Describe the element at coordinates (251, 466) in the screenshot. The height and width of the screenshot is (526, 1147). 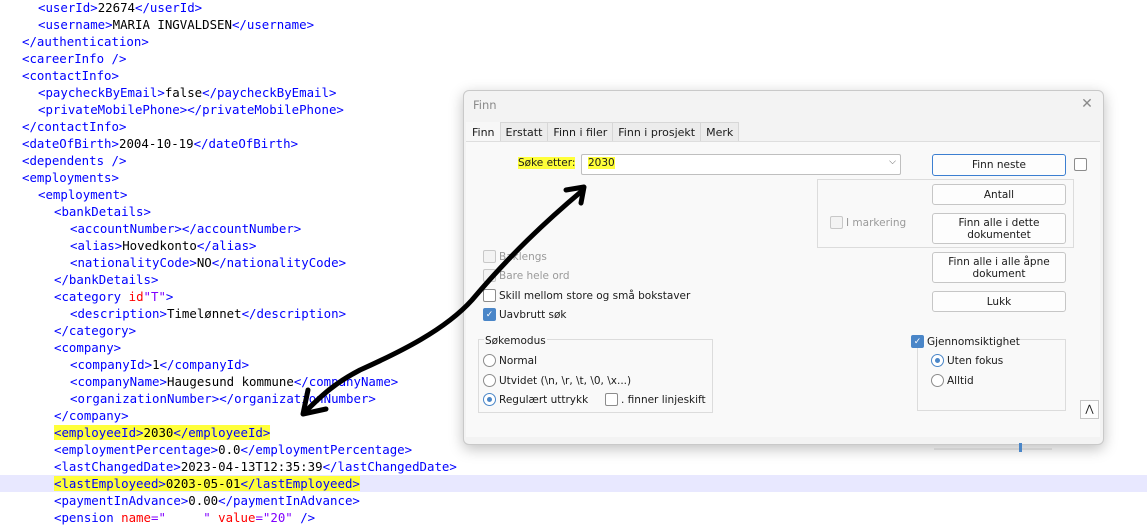
I see `xml-text-value: 2023-04-13T12:35:39` at that location.